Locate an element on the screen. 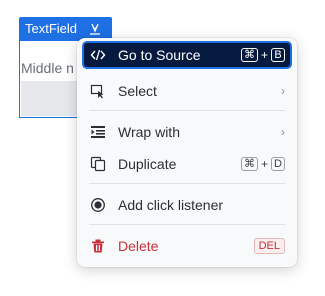  target-icon is located at coordinates (98, 205).